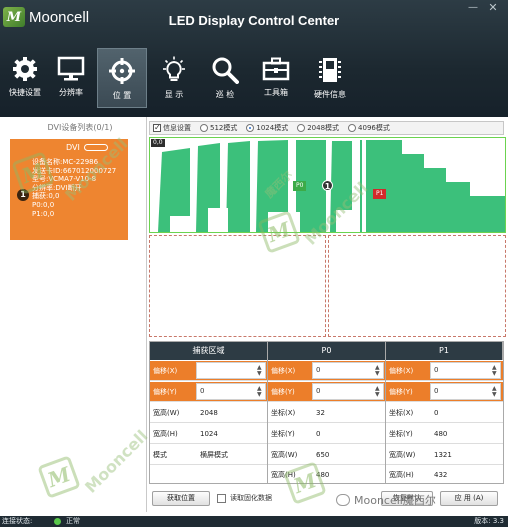  Describe the element at coordinates (440, 434) in the screenshot. I see `p1-coord-y-value: 480` at that location.